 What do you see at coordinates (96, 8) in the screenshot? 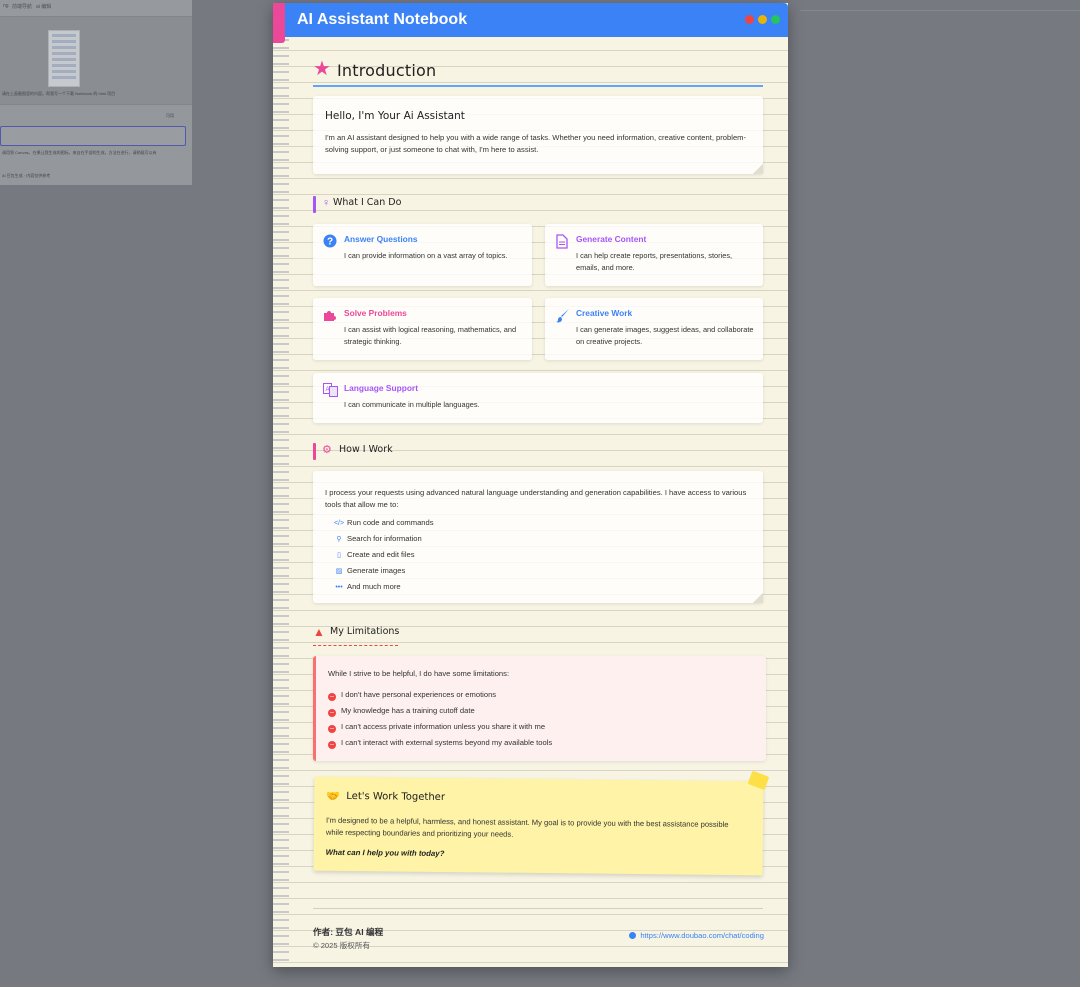
I see `background-app-topbar: ng 前端导航 ai 编辑` at bounding box center [96, 8].